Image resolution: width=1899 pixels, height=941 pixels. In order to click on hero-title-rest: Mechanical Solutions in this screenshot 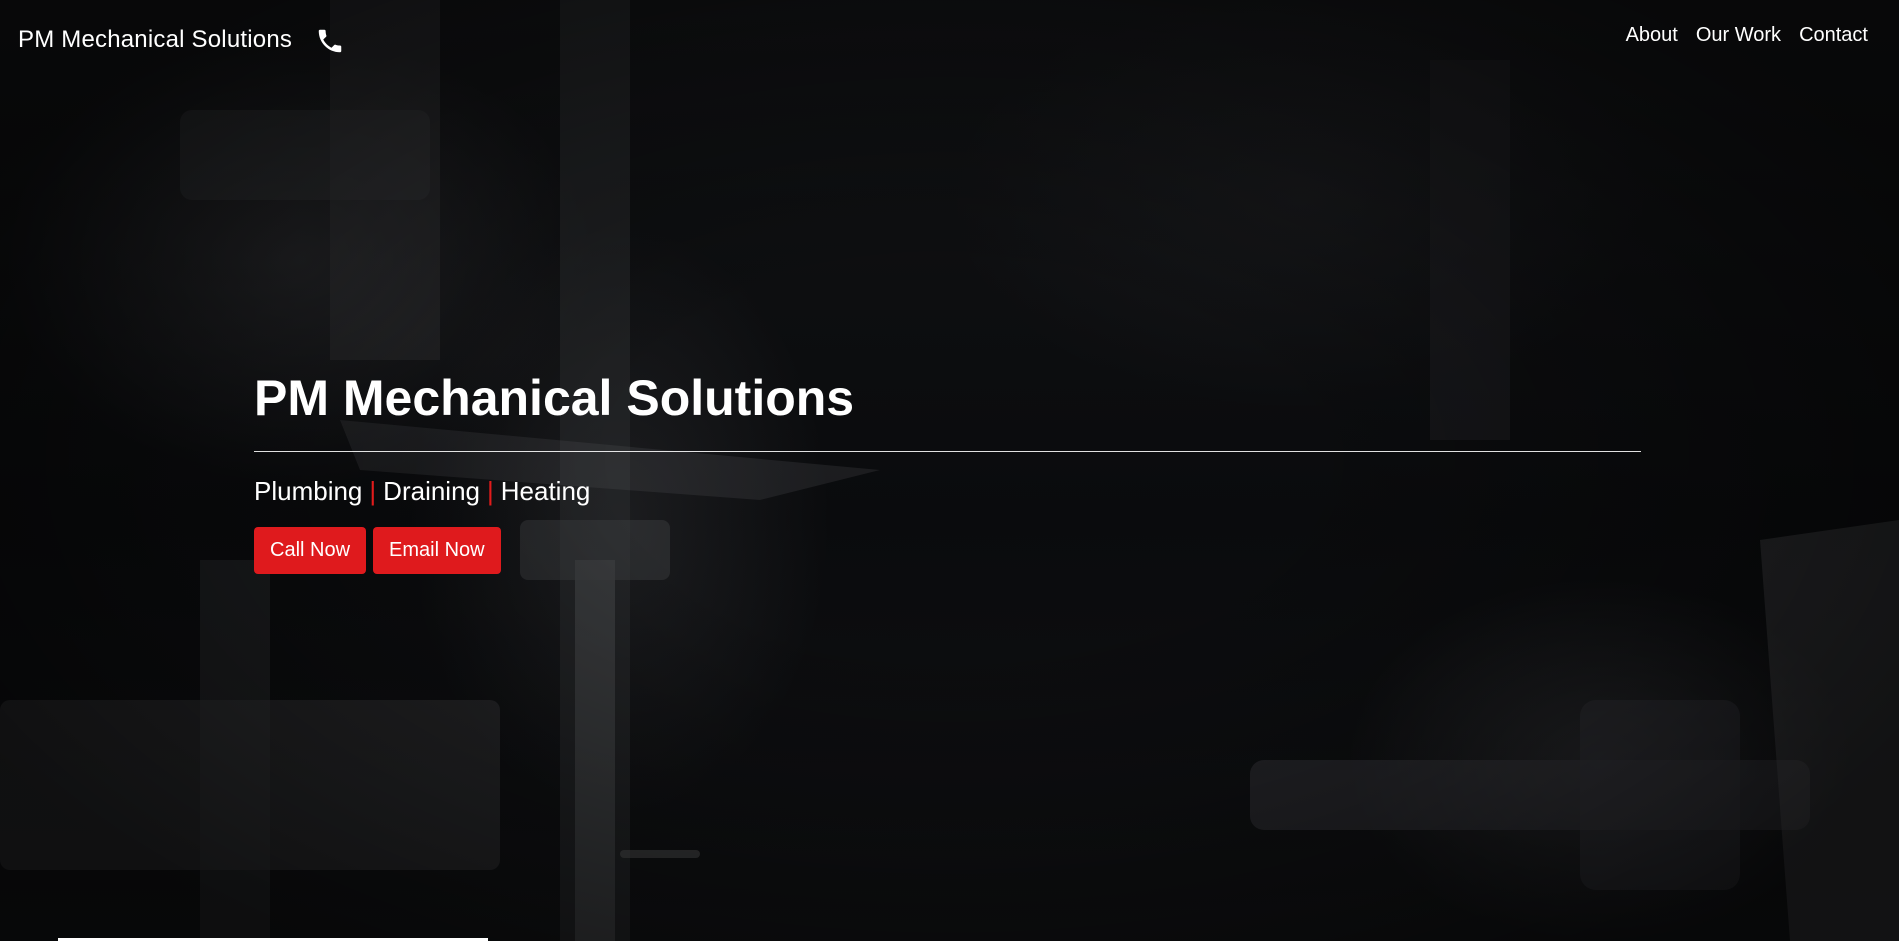, I will do `click(592, 398)`.